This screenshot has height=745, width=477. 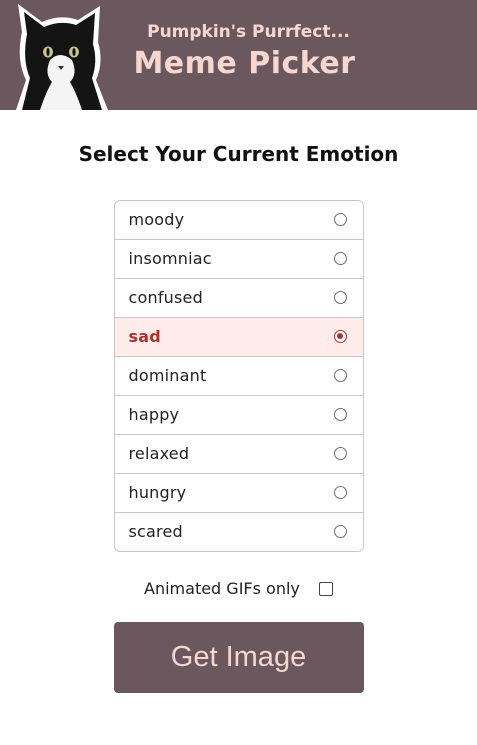 What do you see at coordinates (144, 336) in the screenshot?
I see `emotion-label: sad` at bounding box center [144, 336].